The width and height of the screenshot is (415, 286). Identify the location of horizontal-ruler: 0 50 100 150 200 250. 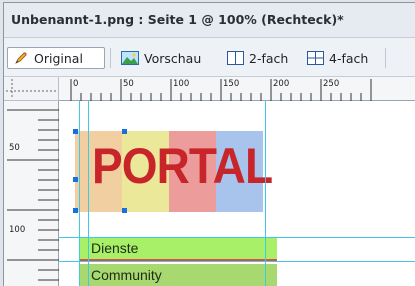
(237, 89).